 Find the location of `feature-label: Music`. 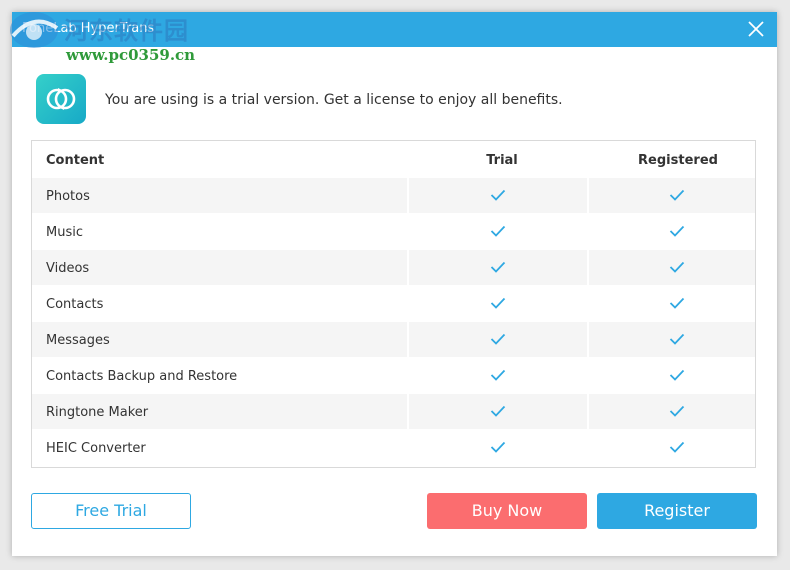

feature-label: Music is located at coordinates (64, 232).